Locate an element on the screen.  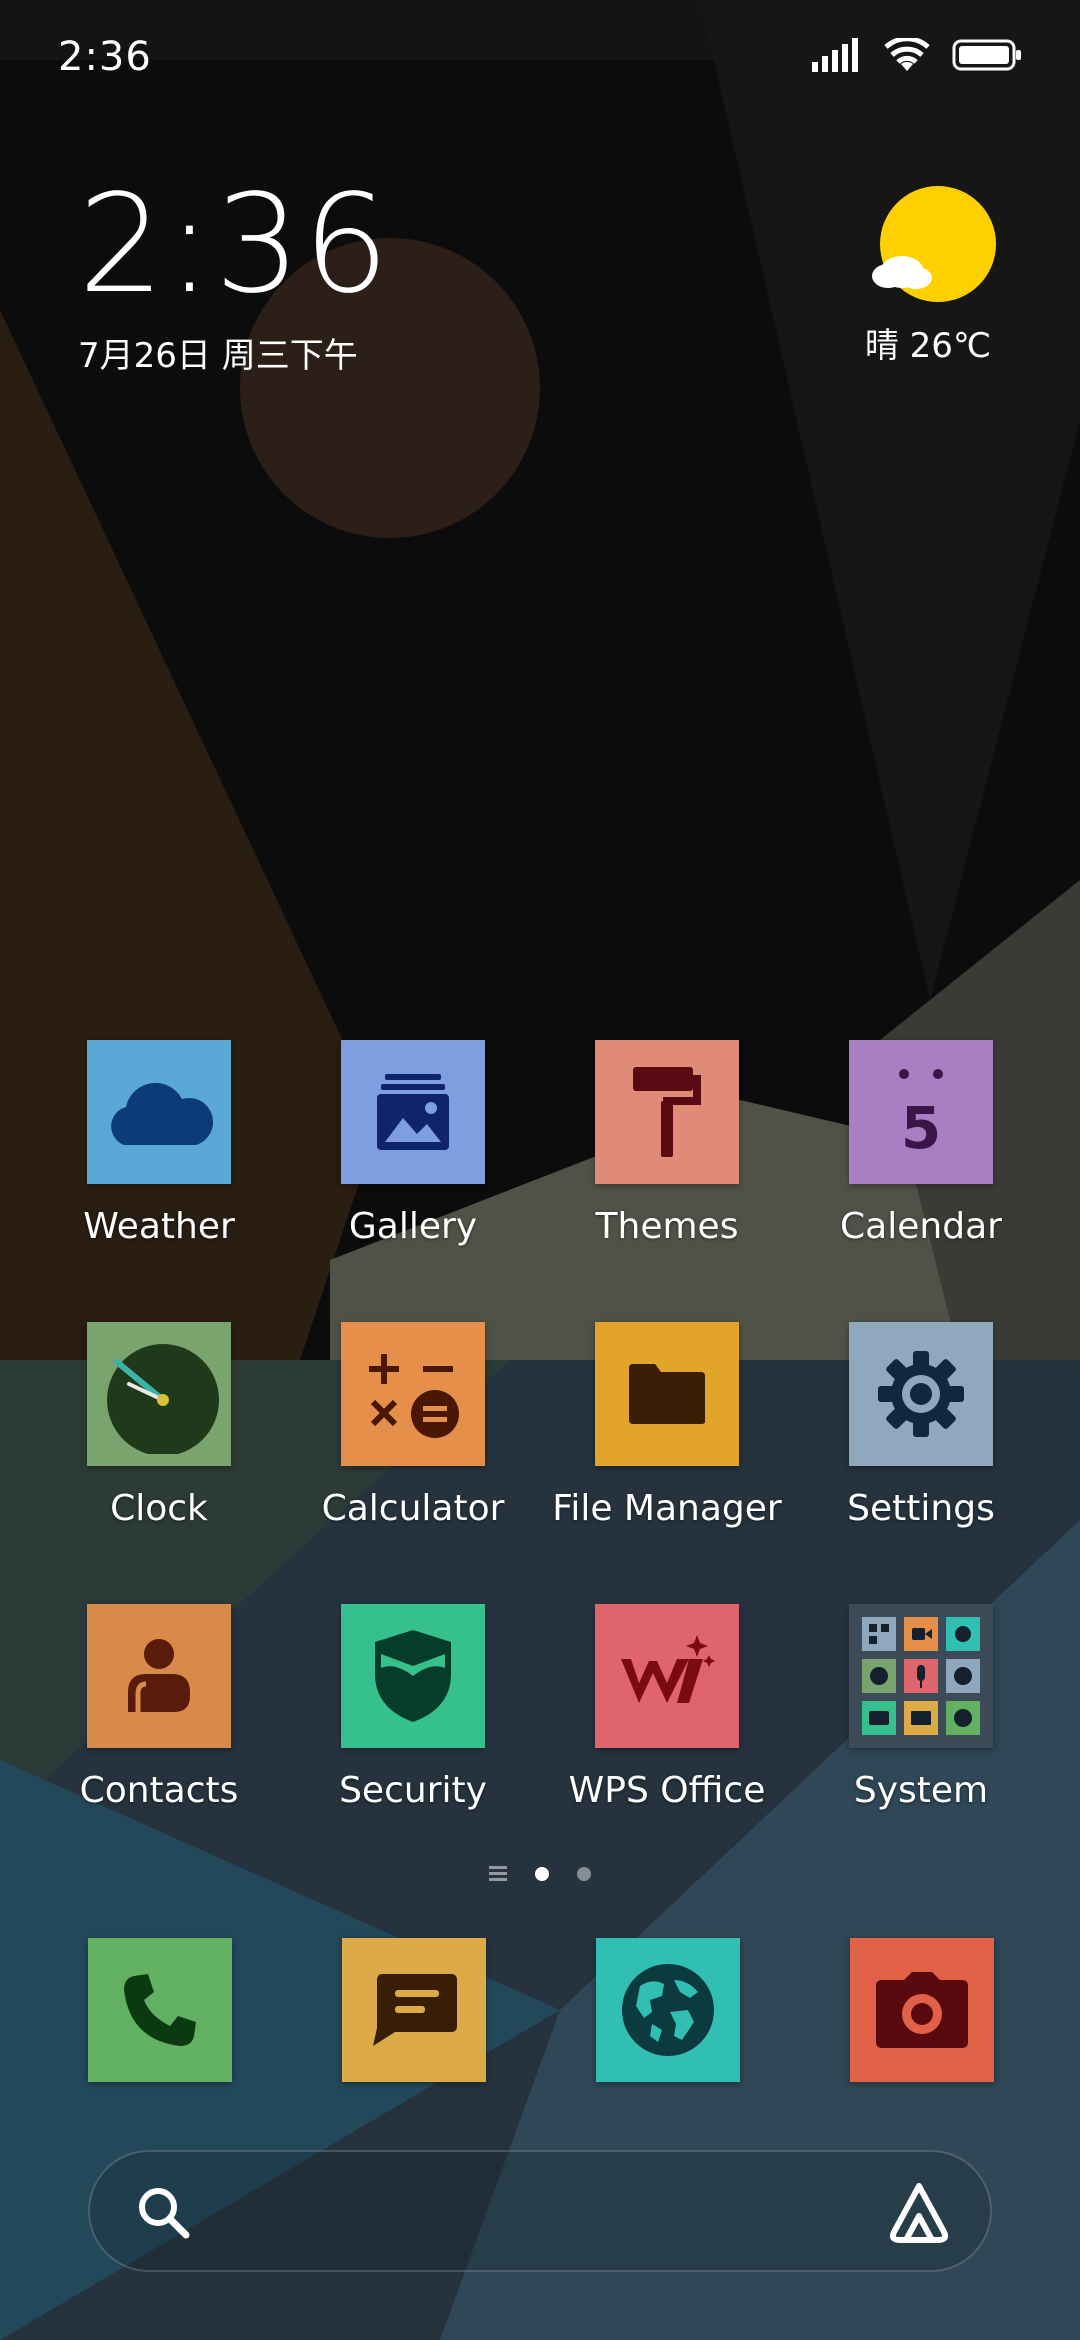
app-file-manager: File Manager is located at coordinates (667, 1425).